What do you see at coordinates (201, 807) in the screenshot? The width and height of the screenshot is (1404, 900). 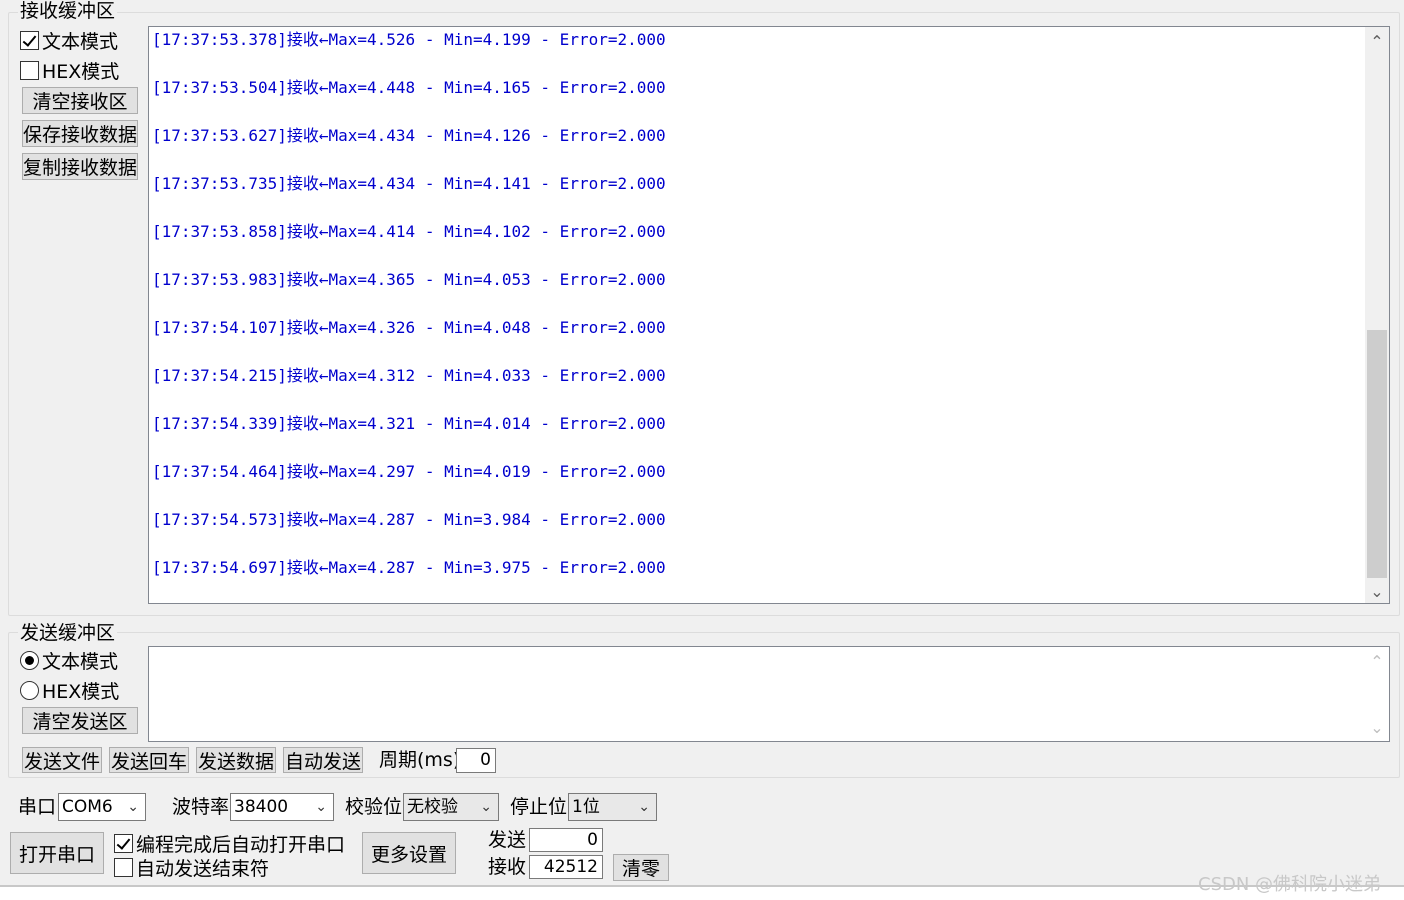 I see `baud-label: 波特率` at bounding box center [201, 807].